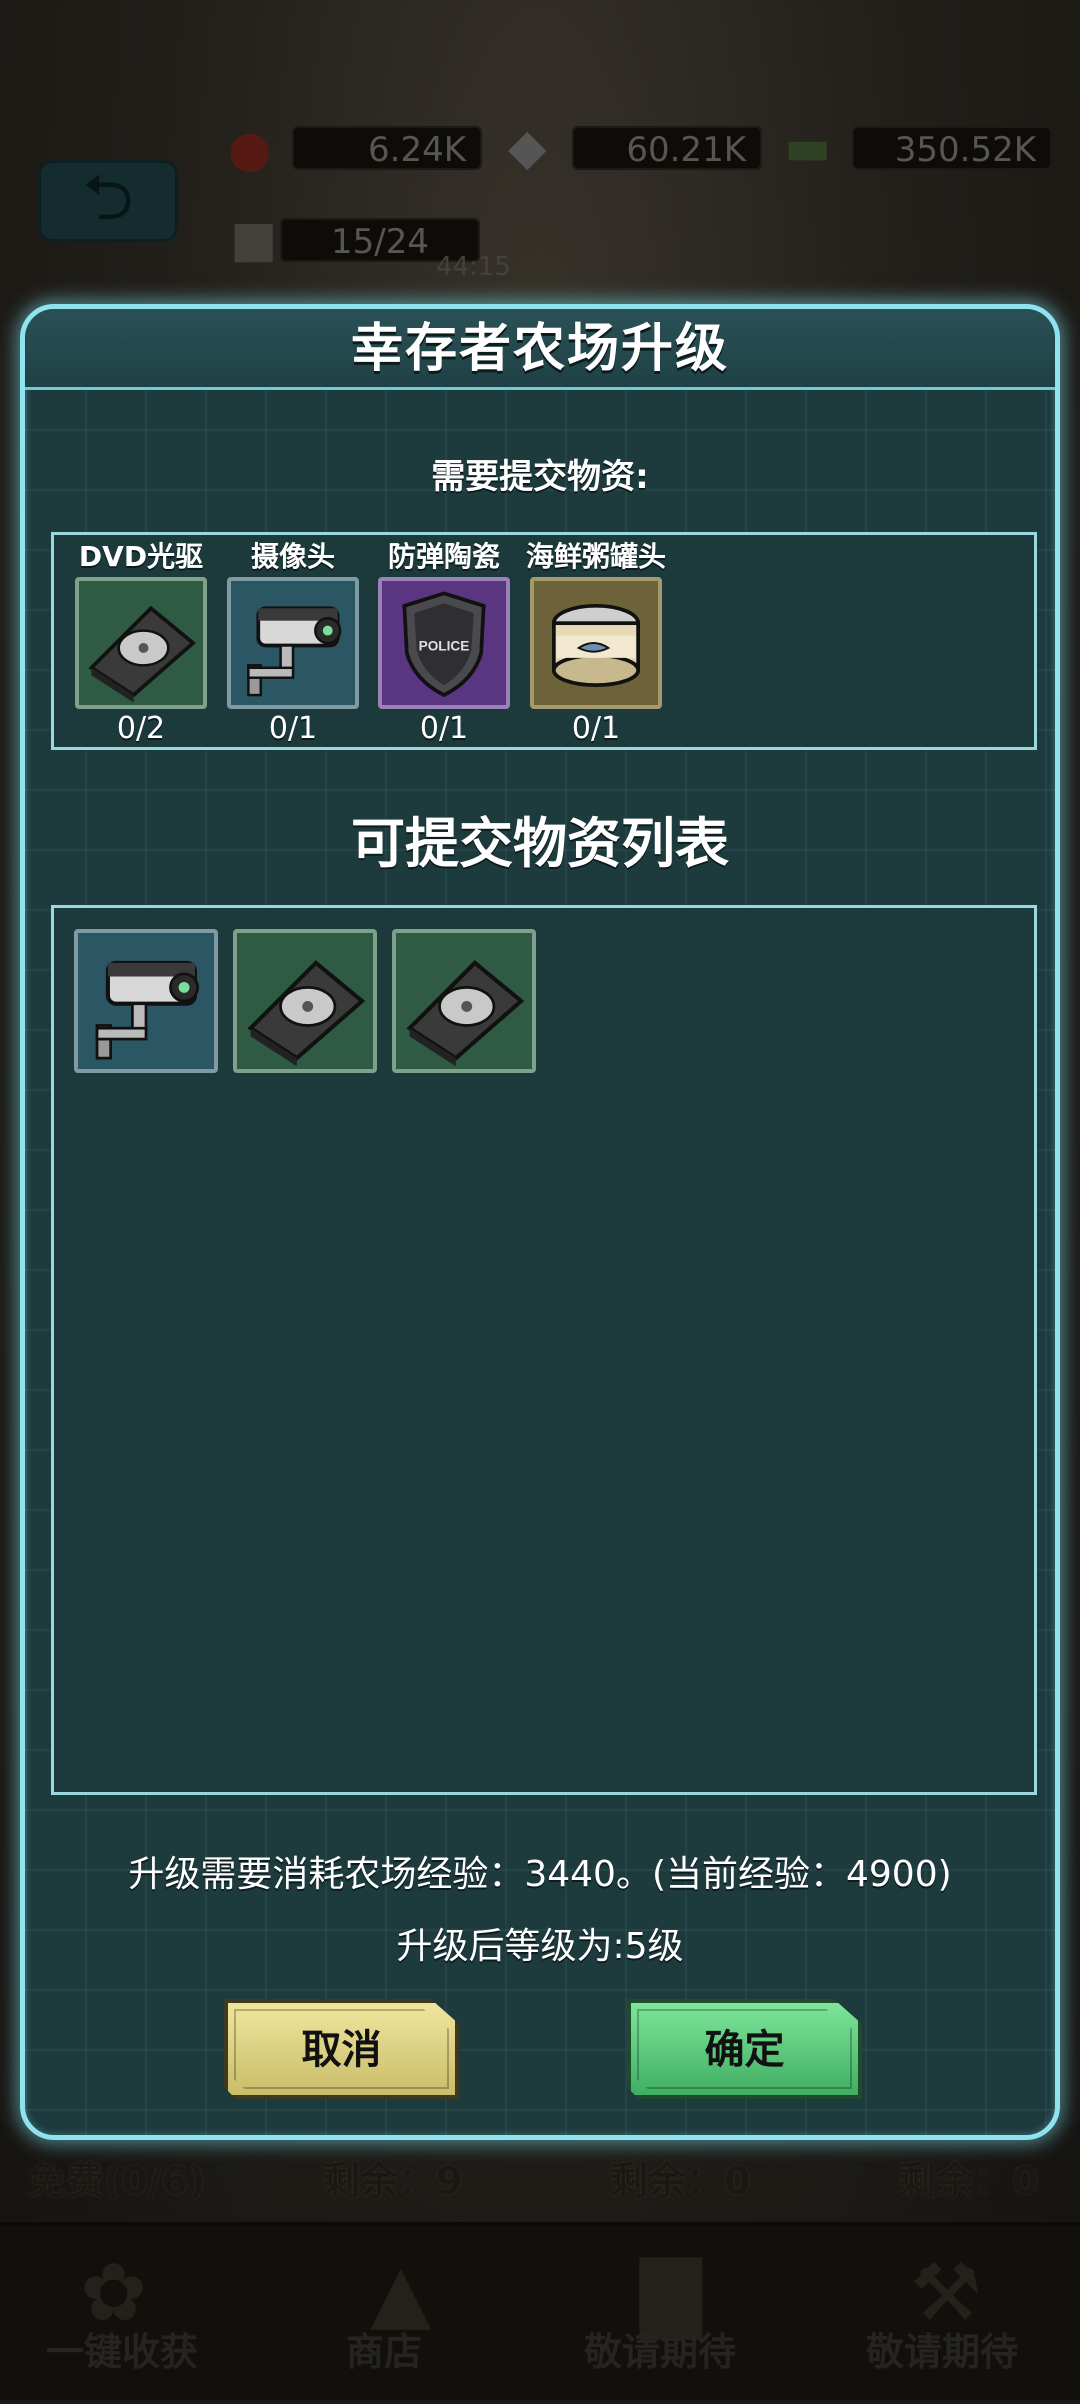 The height and width of the screenshot is (2404, 1080). Describe the element at coordinates (539, 349) in the screenshot. I see `dialog-title: 幸存者农场升级` at that location.